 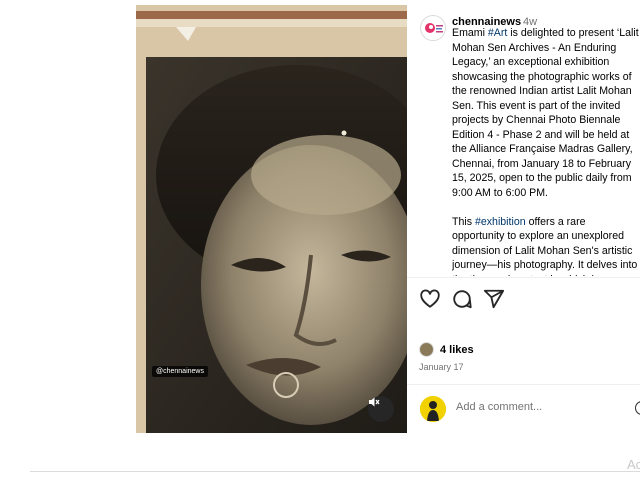 I want to click on author-avatar, so click(x=433, y=28).